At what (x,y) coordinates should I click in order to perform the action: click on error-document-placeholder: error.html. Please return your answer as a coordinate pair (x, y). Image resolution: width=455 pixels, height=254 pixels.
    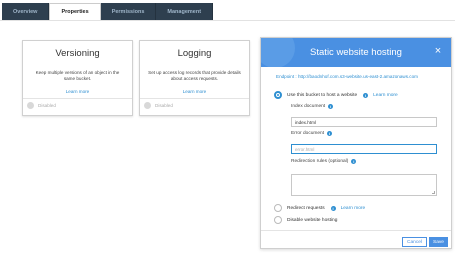
    Looking at the image, I should click on (305, 149).